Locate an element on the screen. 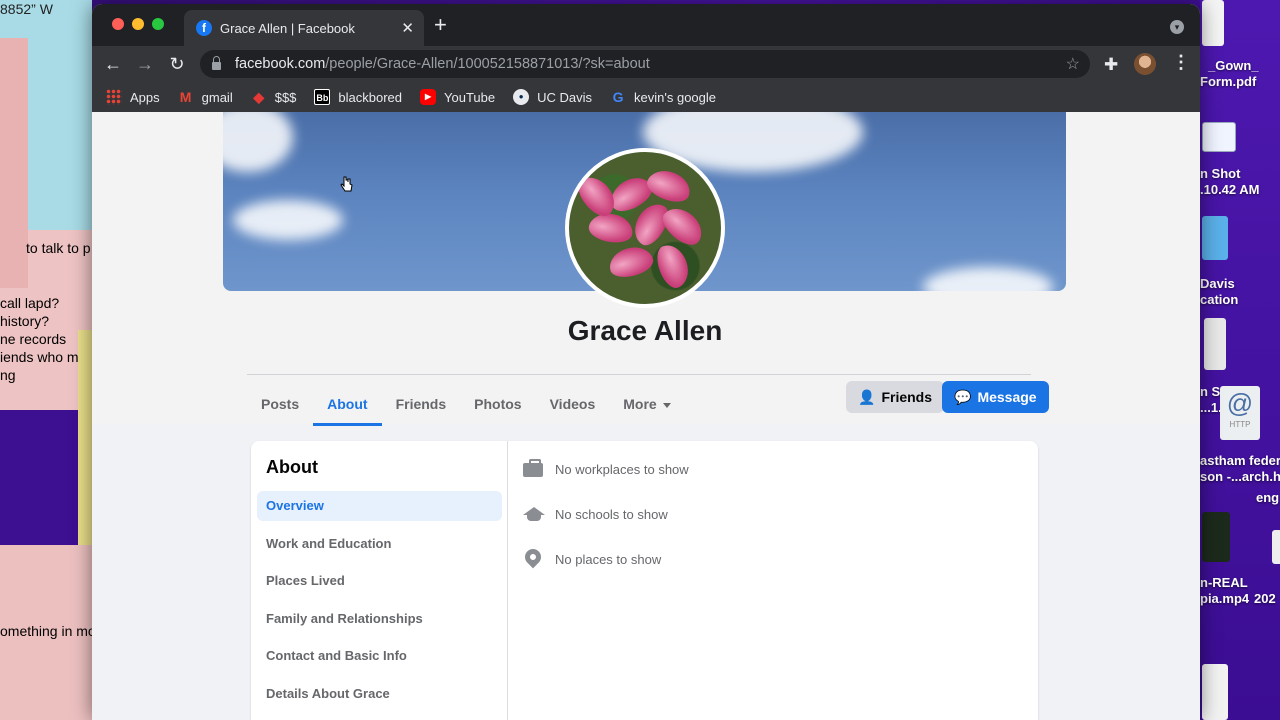 The height and width of the screenshot is (720, 1280). maximize-window-button is located at coordinates (158, 24).